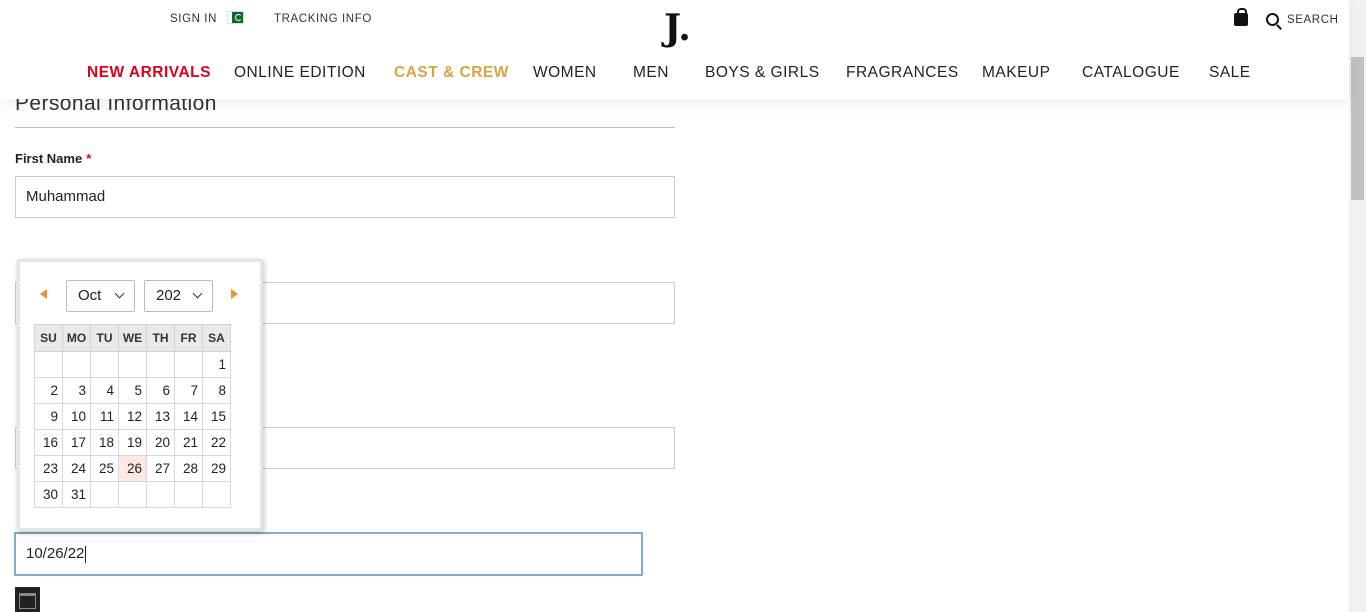 The width and height of the screenshot is (1366, 612). Describe the element at coordinates (345, 127) in the screenshot. I see `section-divider` at that location.